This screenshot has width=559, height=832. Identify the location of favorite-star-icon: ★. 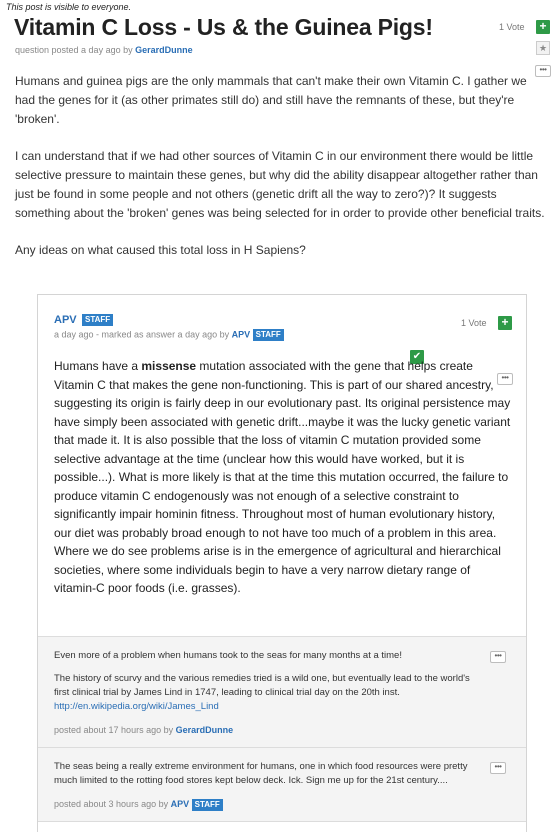
(543, 48).